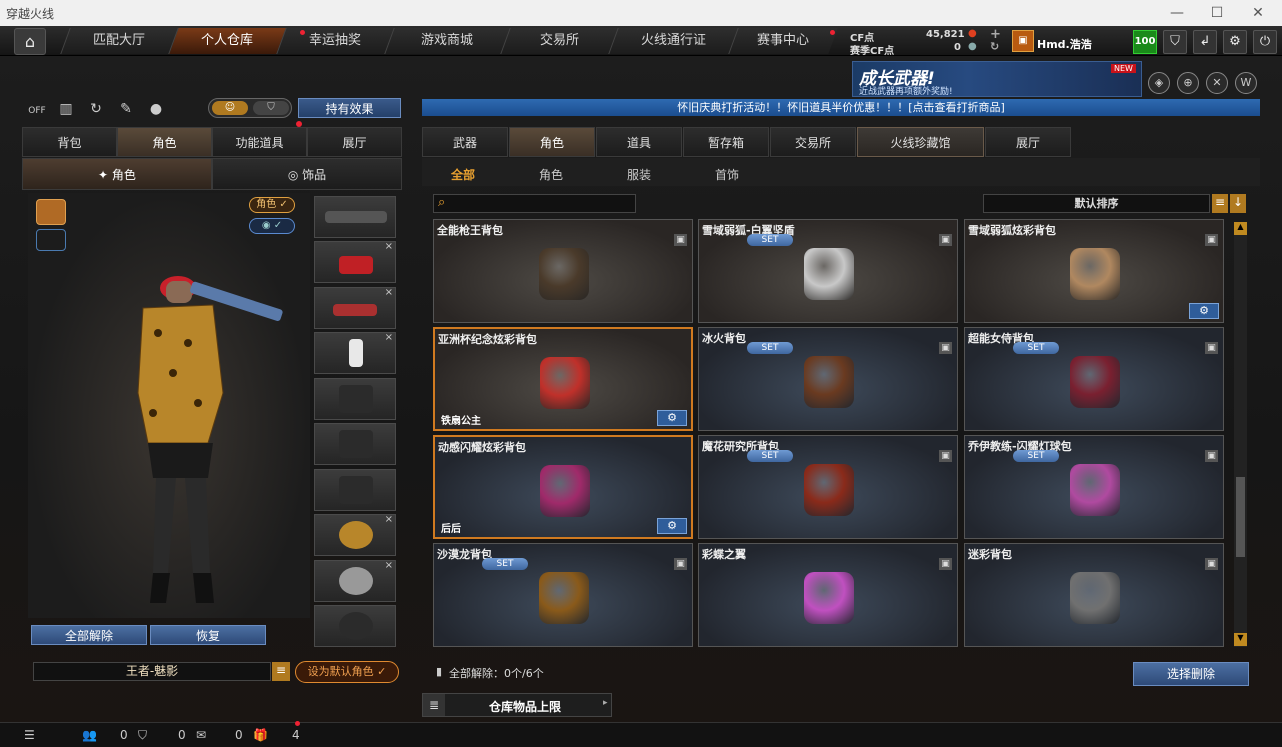  I want to click on left-tab-gallery: 展厅, so click(354, 142).